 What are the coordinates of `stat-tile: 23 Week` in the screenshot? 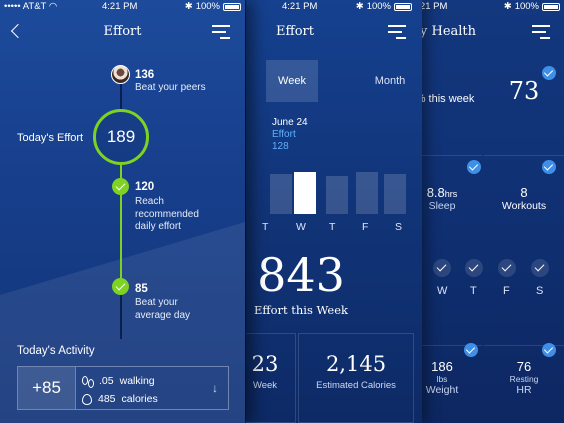 It's located at (271, 378).